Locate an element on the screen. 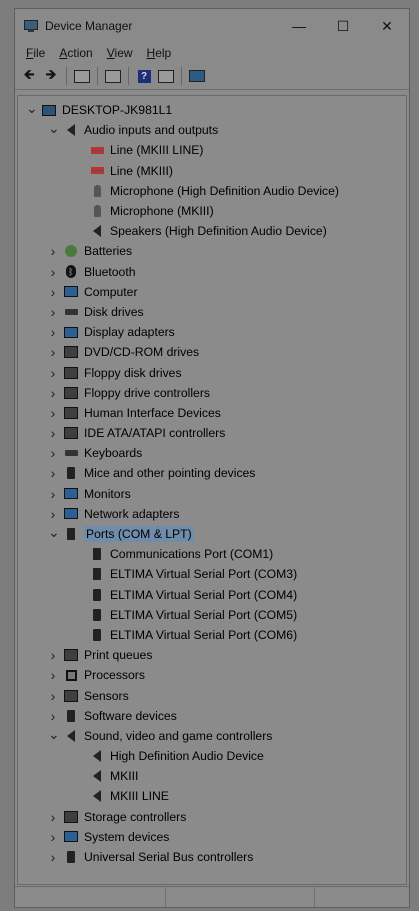 This screenshot has height=911, width=419. tree-item-label: Floppy drive controllers is located at coordinates (147, 392).